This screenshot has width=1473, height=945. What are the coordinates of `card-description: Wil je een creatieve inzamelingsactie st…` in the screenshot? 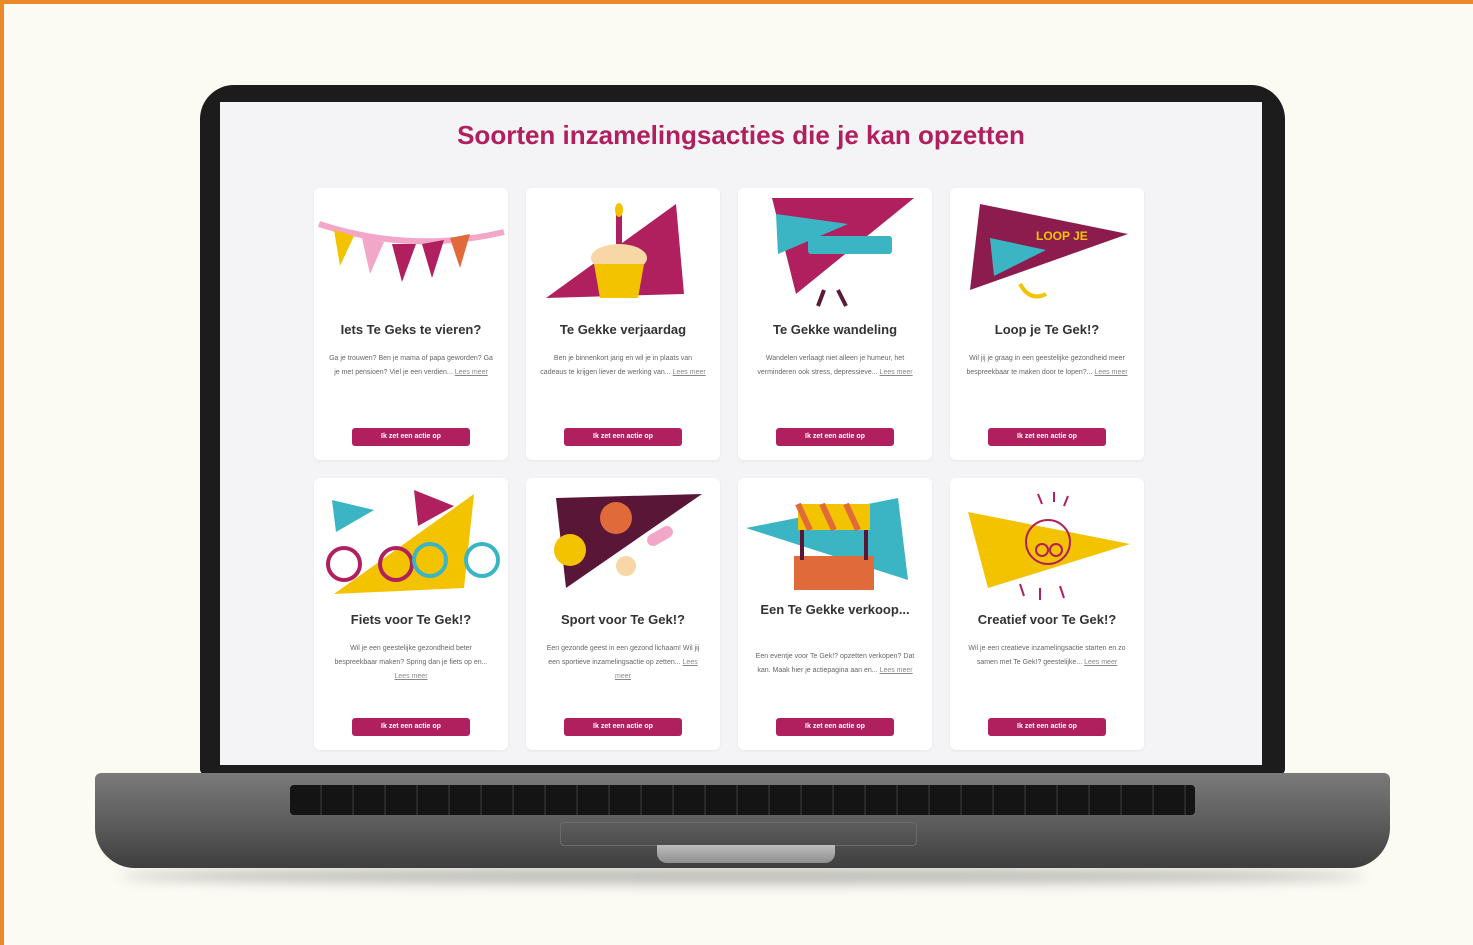 It's located at (1047, 655).